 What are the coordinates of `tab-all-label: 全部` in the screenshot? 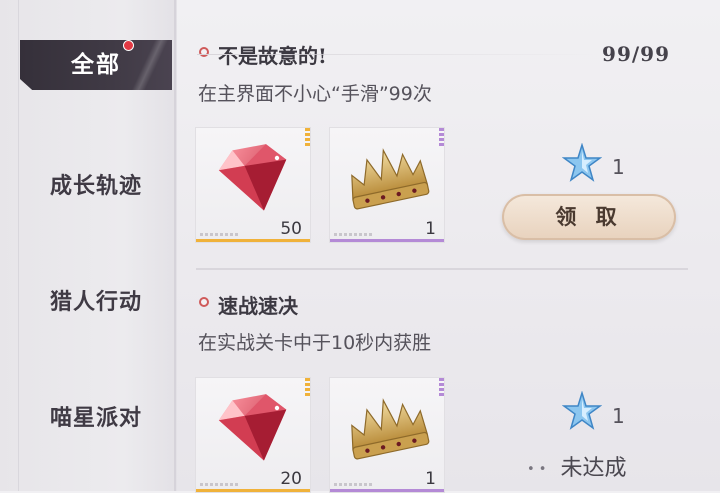 It's located at (96, 64).